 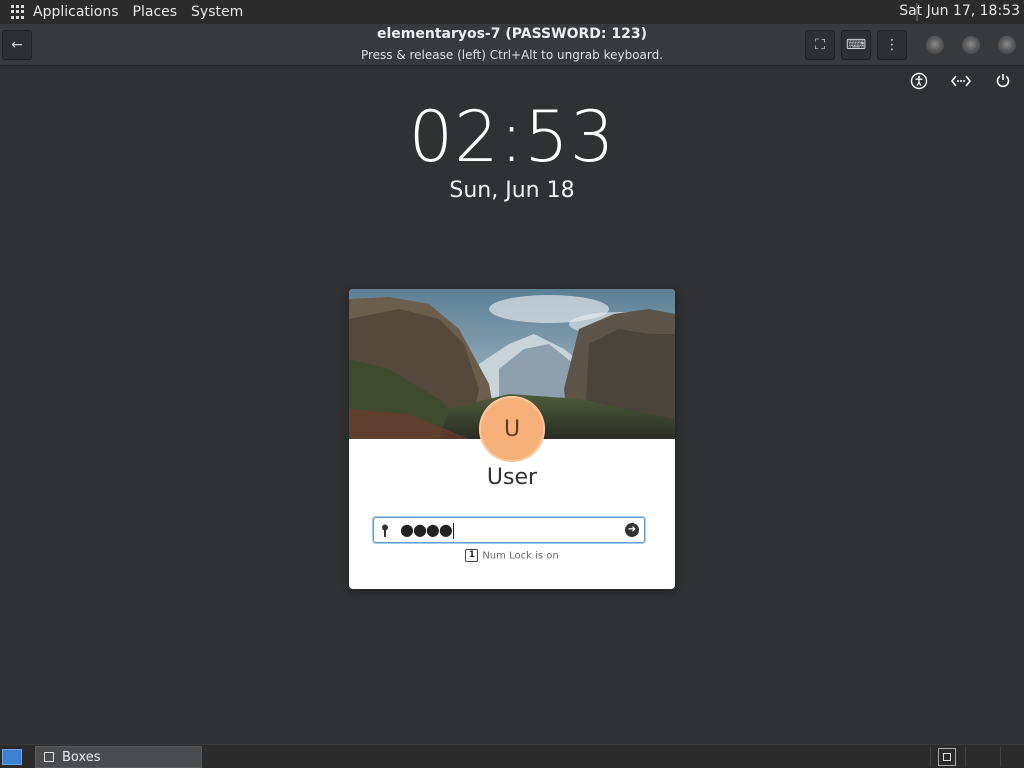 What do you see at coordinates (959, 11) in the screenshot?
I see `panel-clock: Sat Jun 17, 18:53` at bounding box center [959, 11].